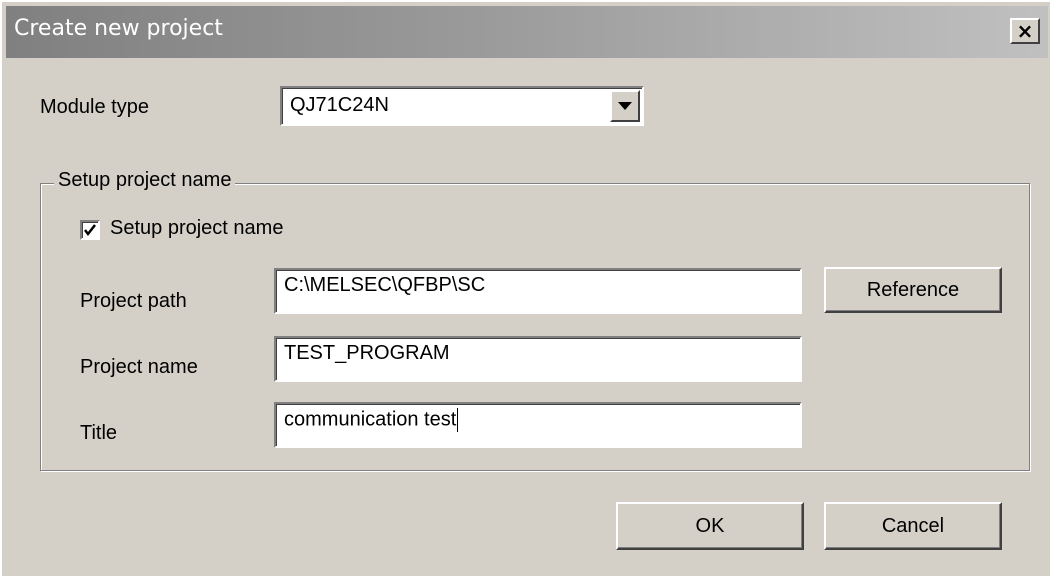  Describe the element at coordinates (94, 107) in the screenshot. I see `module-type-label: Module type` at that location.